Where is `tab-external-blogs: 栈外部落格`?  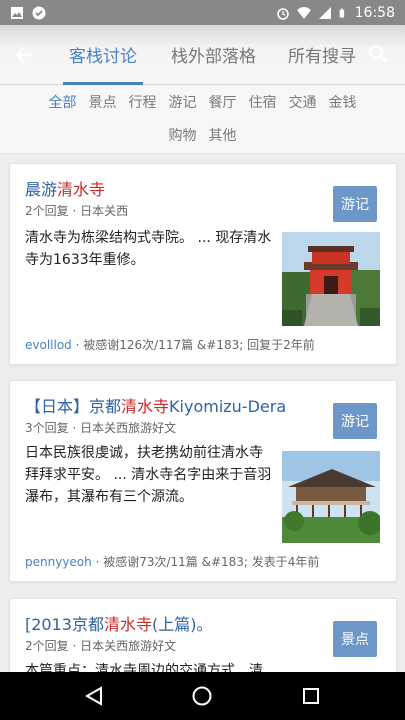 tab-external-blogs: 栈外部落格 is located at coordinates (213, 55).